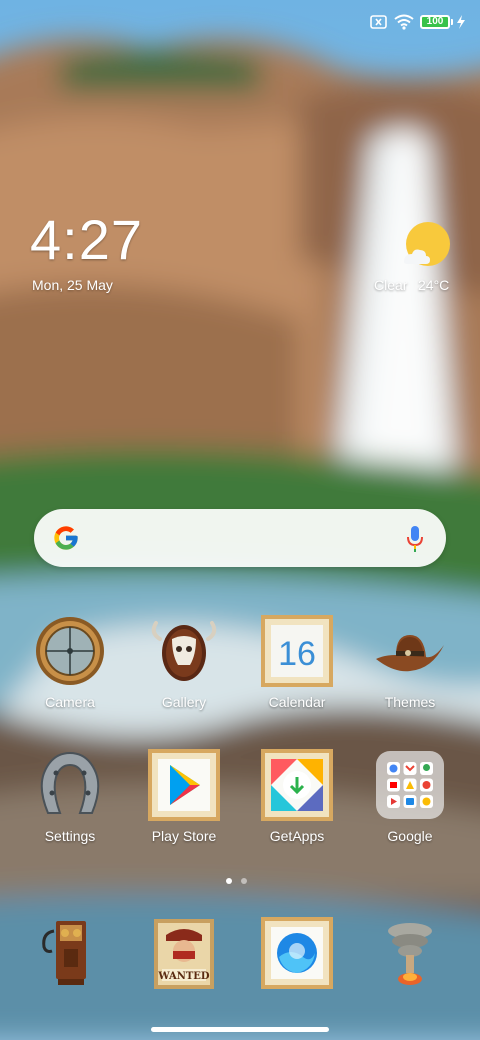 The width and height of the screenshot is (480, 1040). I want to click on themes-icon, so click(410, 653).